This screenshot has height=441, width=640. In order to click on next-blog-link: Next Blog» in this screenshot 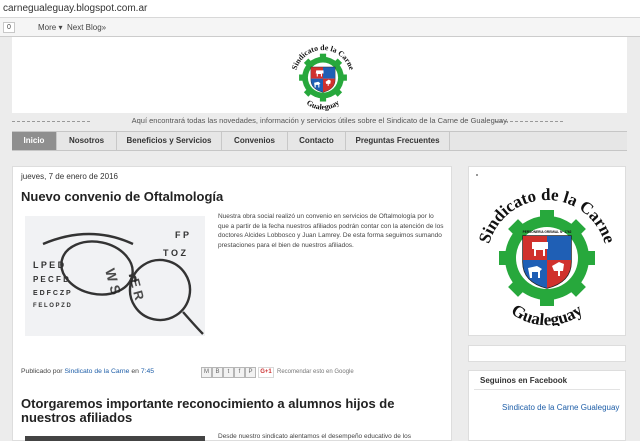, I will do `click(86, 27)`.